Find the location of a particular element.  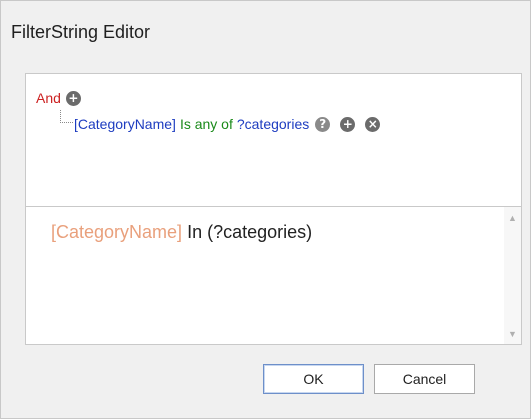

cancel-button: Cancel is located at coordinates (424, 379).